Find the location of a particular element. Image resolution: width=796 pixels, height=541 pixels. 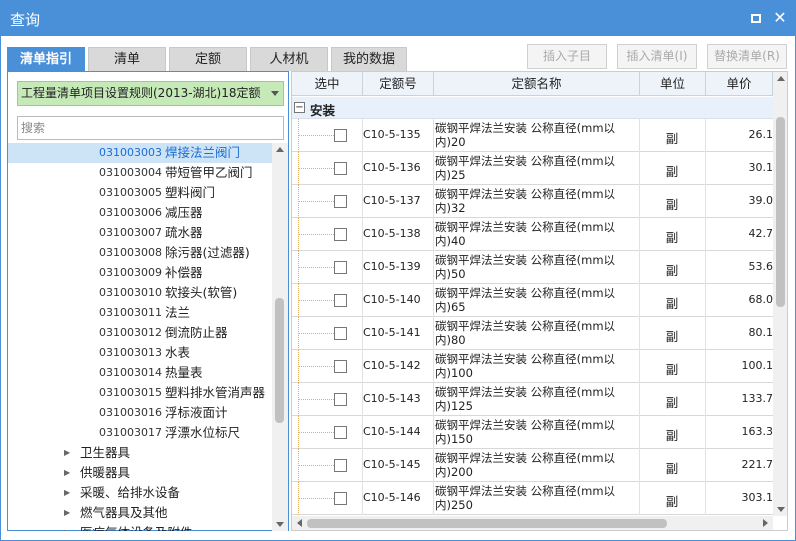

insert-child-button: 插入子目 is located at coordinates (567, 56).